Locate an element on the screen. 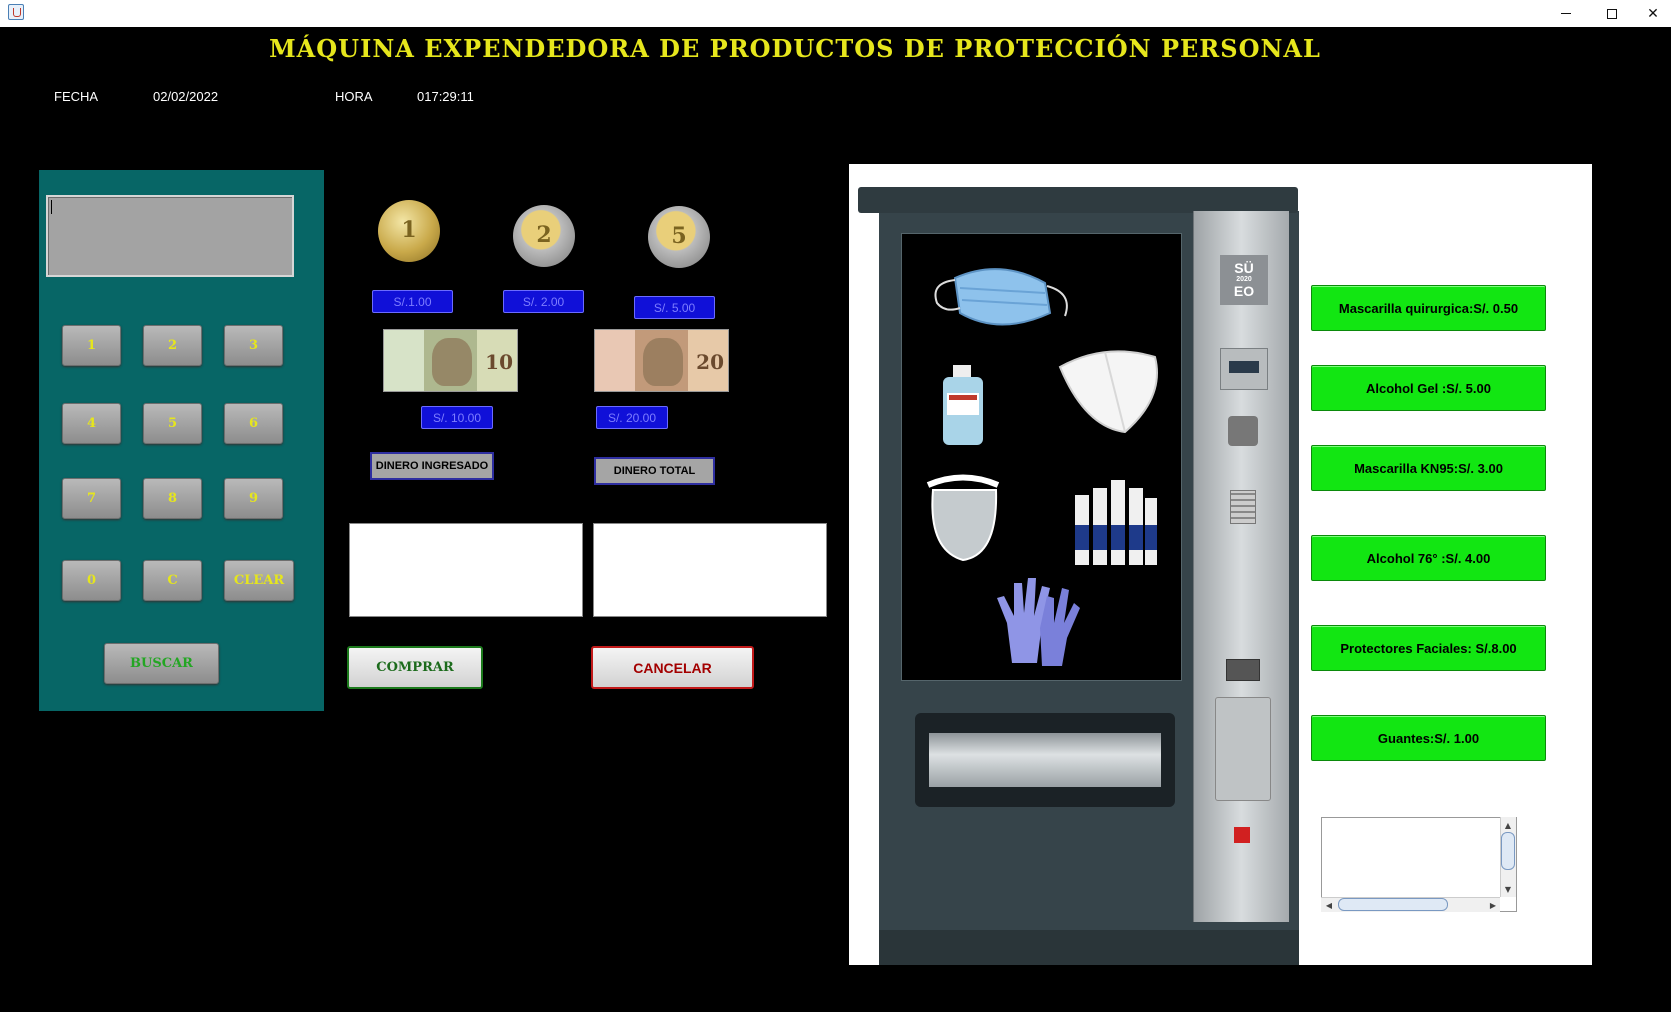  vertical-scroll-thumb is located at coordinates (1508, 851).